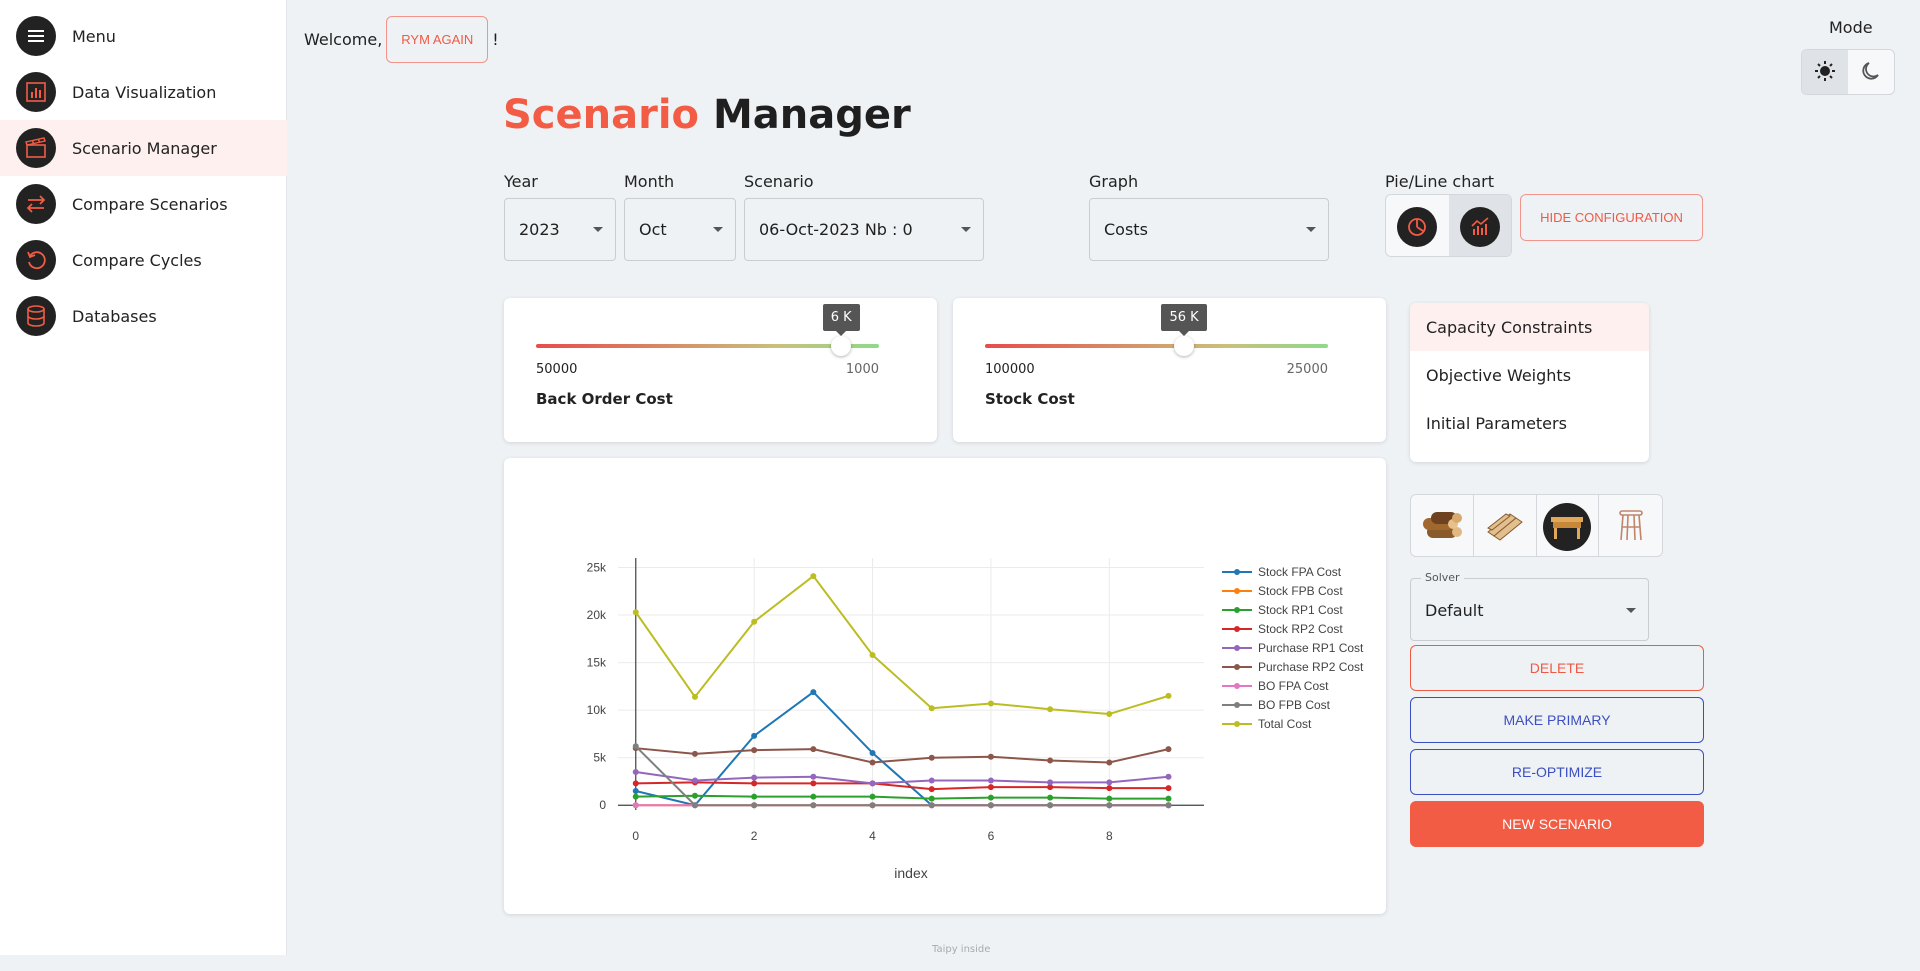  I want to click on sidebar-item-compare-scenarios: Compare Scenarios, so click(143, 204).